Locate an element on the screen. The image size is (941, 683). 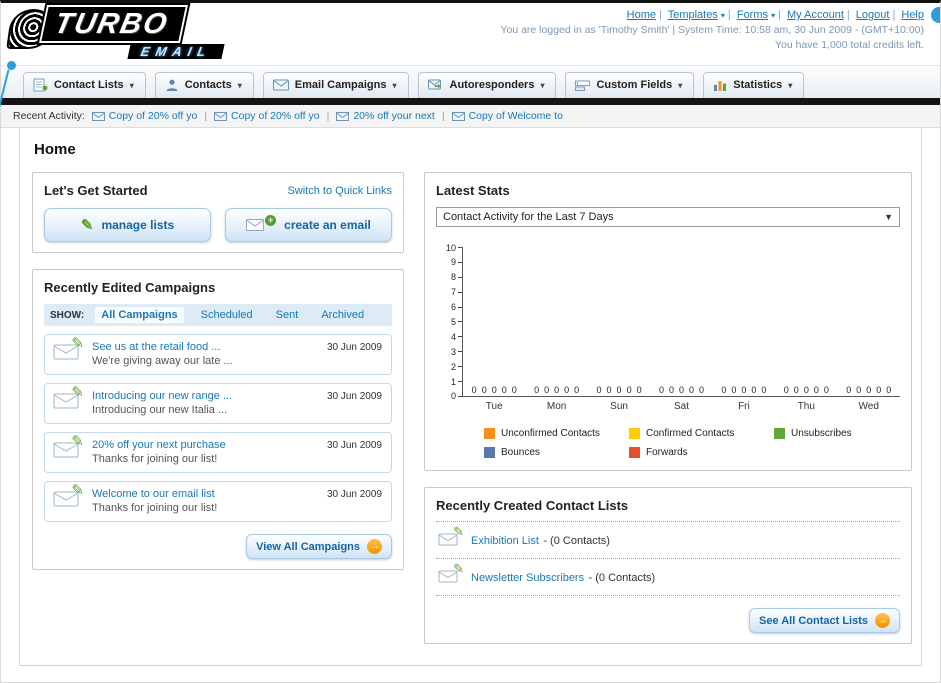
top-link-my-account: My Account is located at coordinates (815, 15).